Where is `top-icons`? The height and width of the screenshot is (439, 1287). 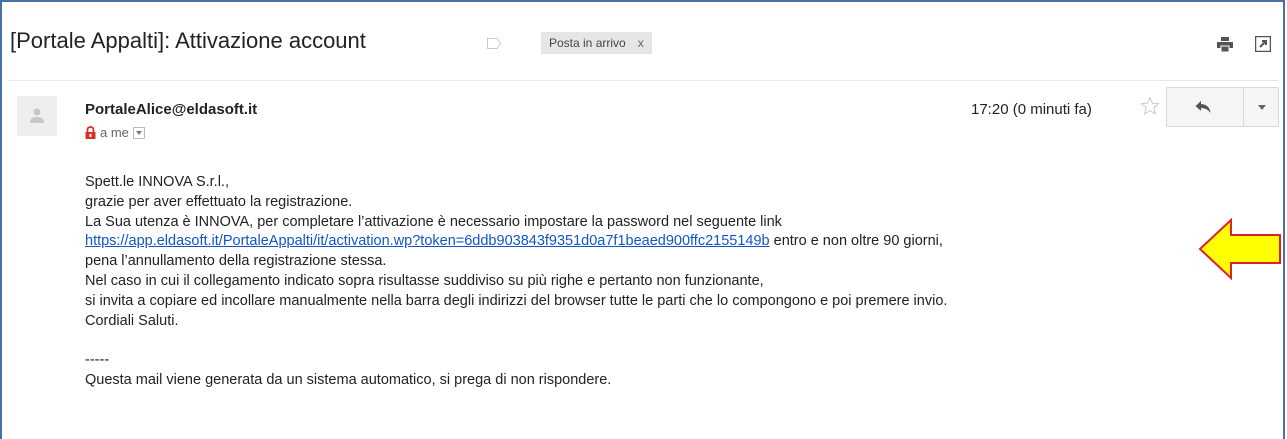
top-icons is located at coordinates (1235, 46).